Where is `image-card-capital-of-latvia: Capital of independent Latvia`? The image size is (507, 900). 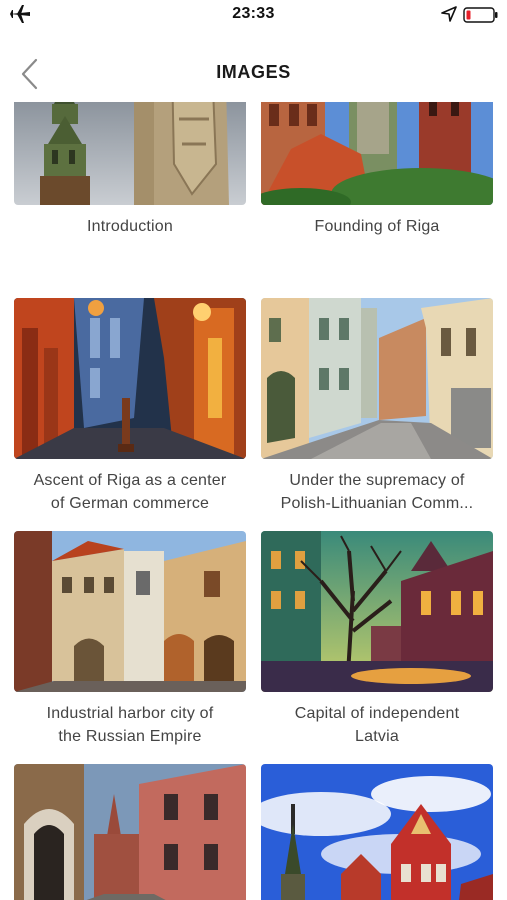 image-card-capital-of-latvia: Capital of independent Latvia is located at coordinates (377, 639).